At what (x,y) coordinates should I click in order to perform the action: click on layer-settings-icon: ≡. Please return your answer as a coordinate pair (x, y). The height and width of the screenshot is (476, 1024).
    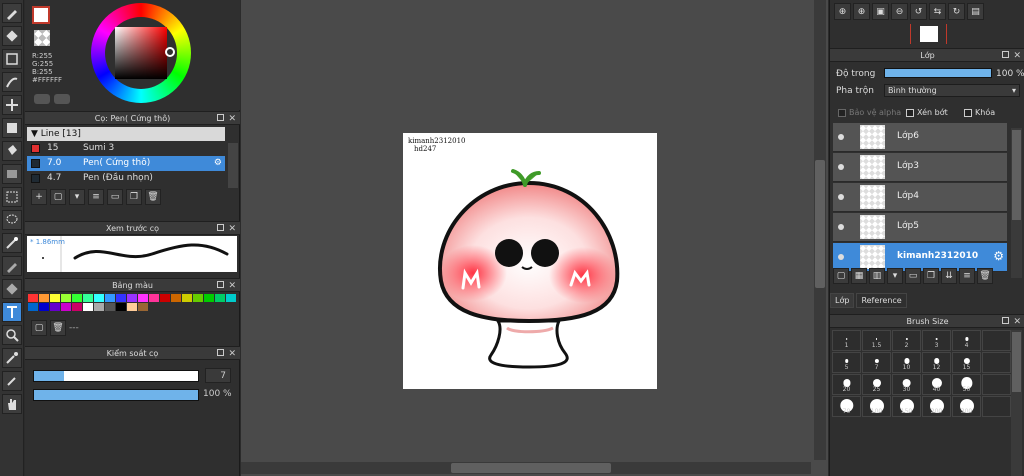
    Looking at the image, I should click on (967, 276).